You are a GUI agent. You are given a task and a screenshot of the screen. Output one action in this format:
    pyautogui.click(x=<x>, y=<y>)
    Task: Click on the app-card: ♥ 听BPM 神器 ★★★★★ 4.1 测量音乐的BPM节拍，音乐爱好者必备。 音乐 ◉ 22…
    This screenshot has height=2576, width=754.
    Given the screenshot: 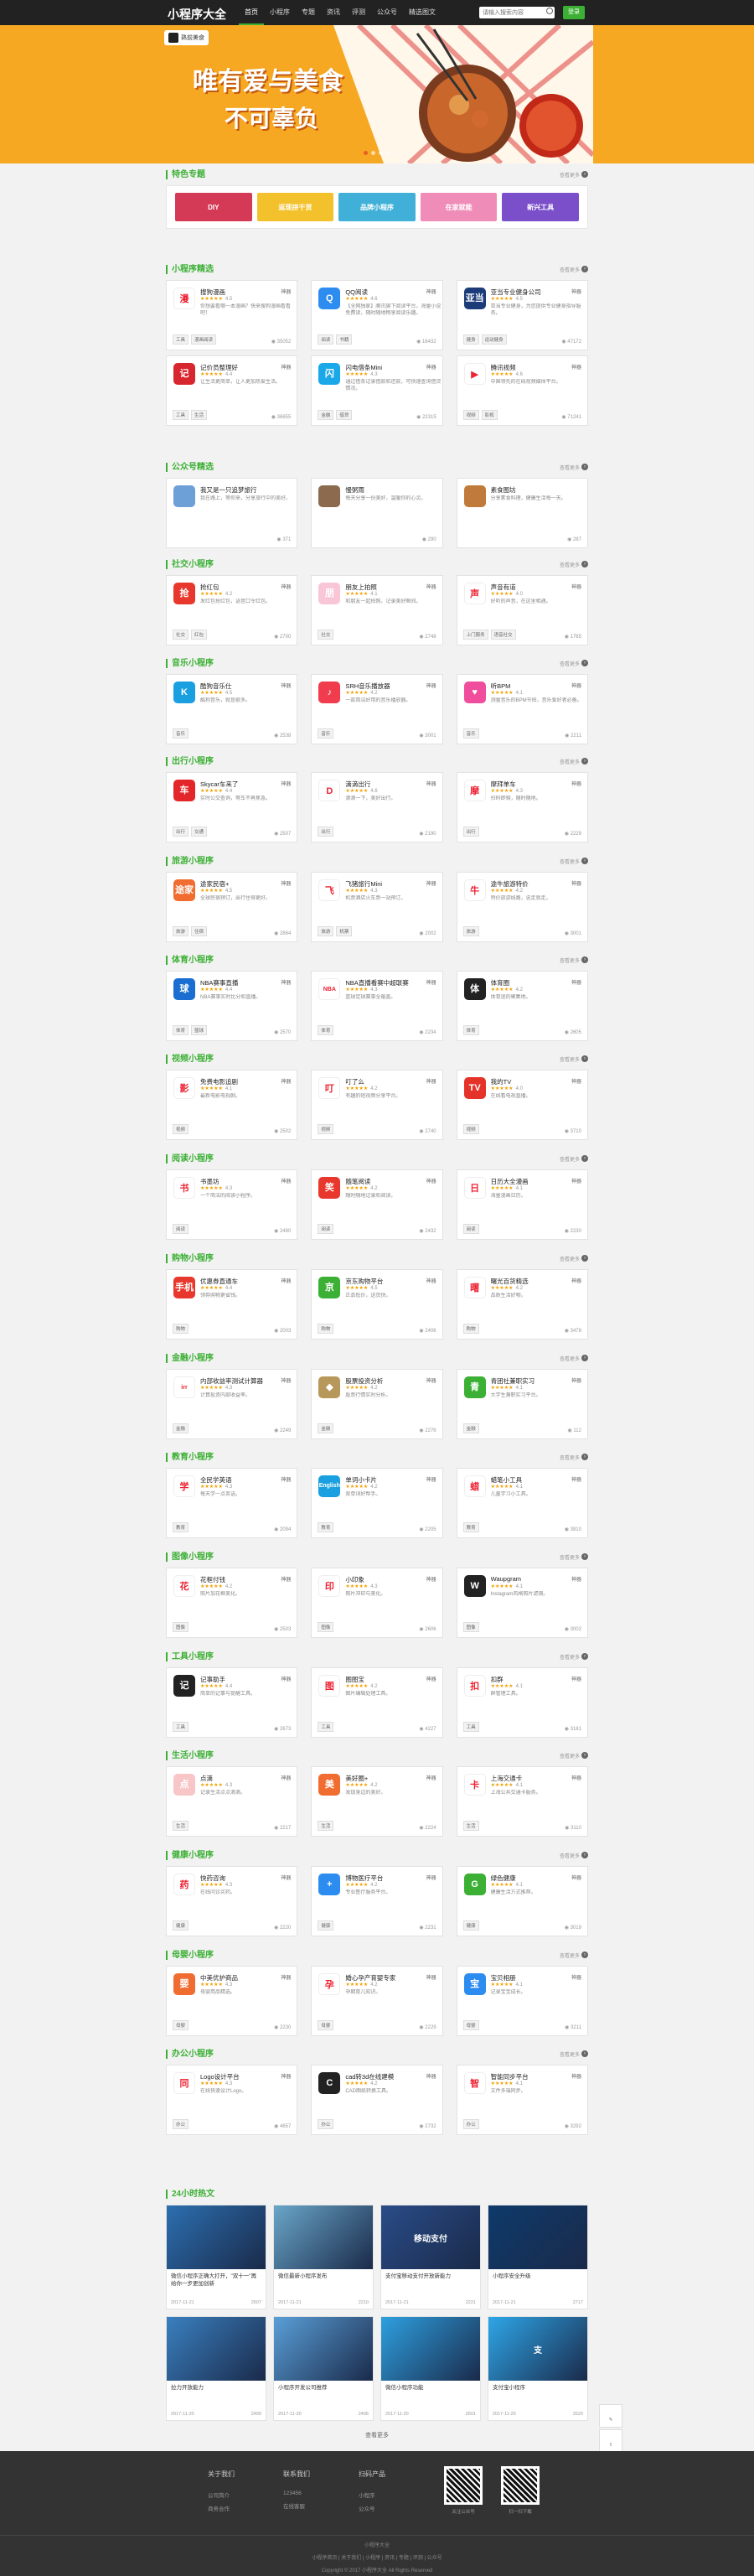 What is the action you would take?
    pyautogui.click(x=522, y=709)
    